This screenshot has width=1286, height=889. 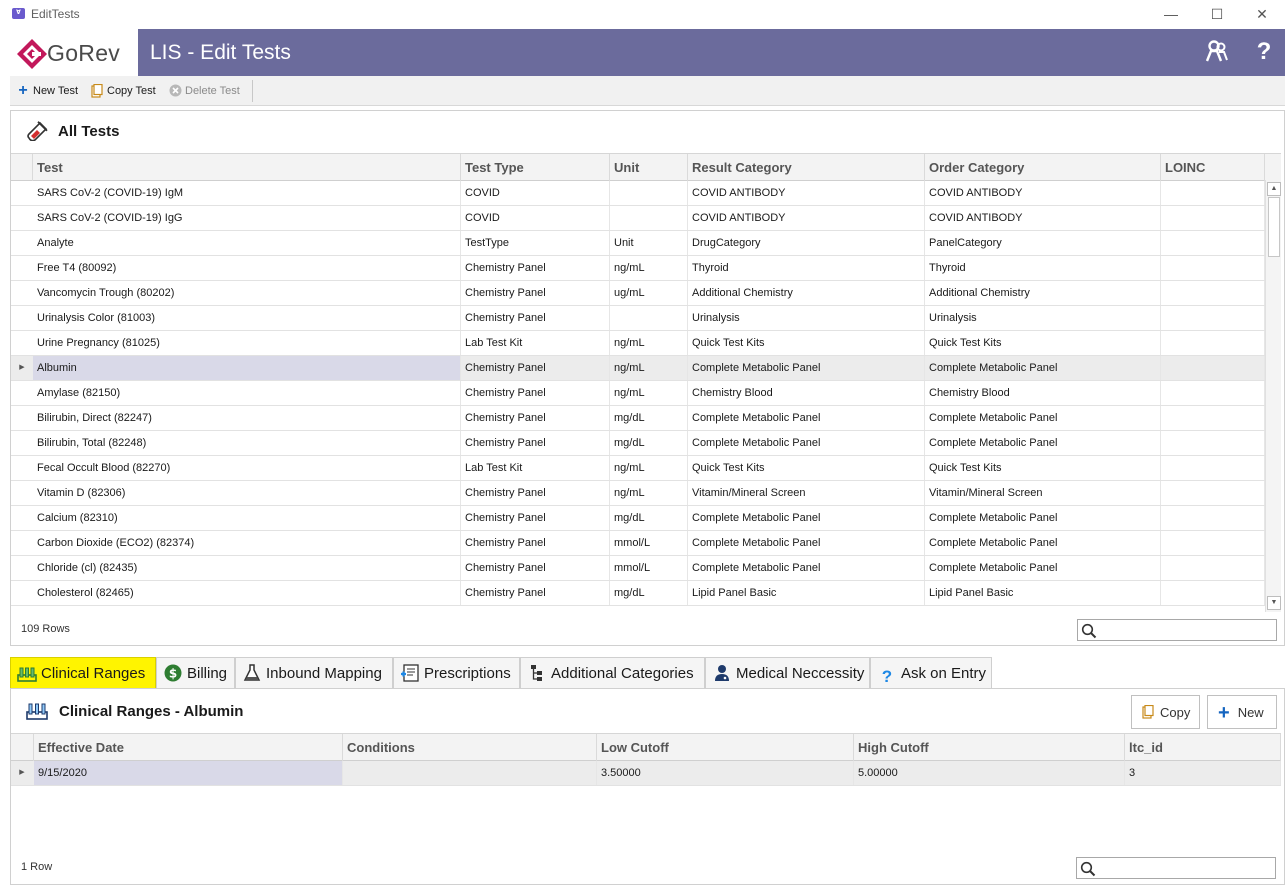 What do you see at coordinates (649, 243) in the screenshot?
I see `cell-unit: Unit` at bounding box center [649, 243].